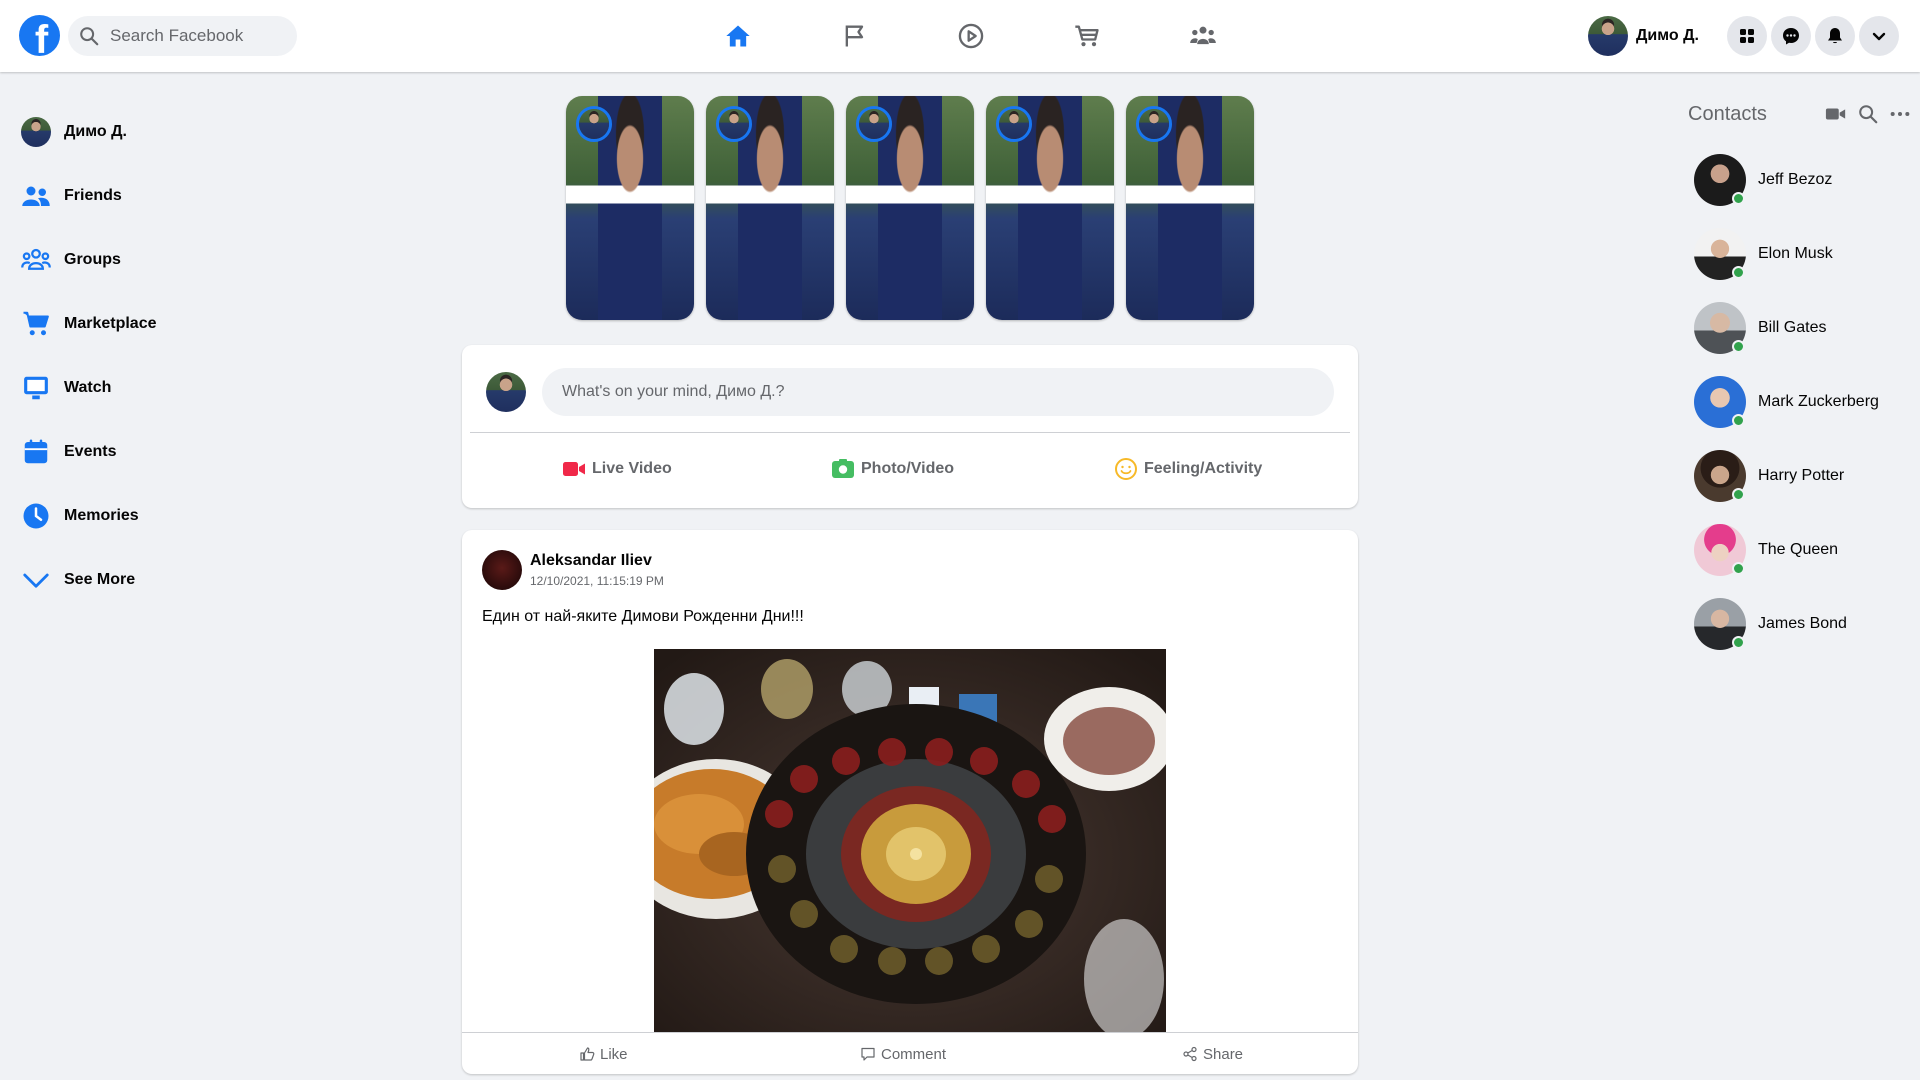  I want to click on account-chevron-icon, so click(1879, 36).